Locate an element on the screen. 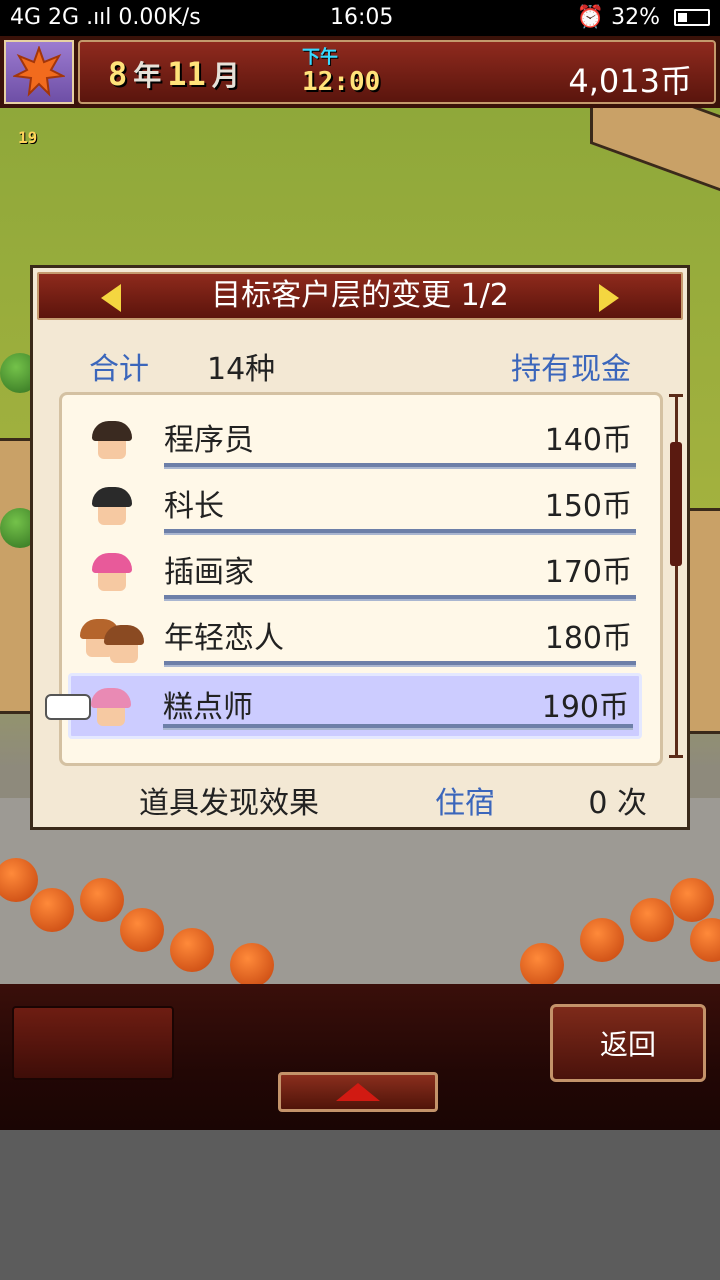 The width and height of the screenshot is (720, 1280). illustrator-avatar is located at coordinates (112, 573).